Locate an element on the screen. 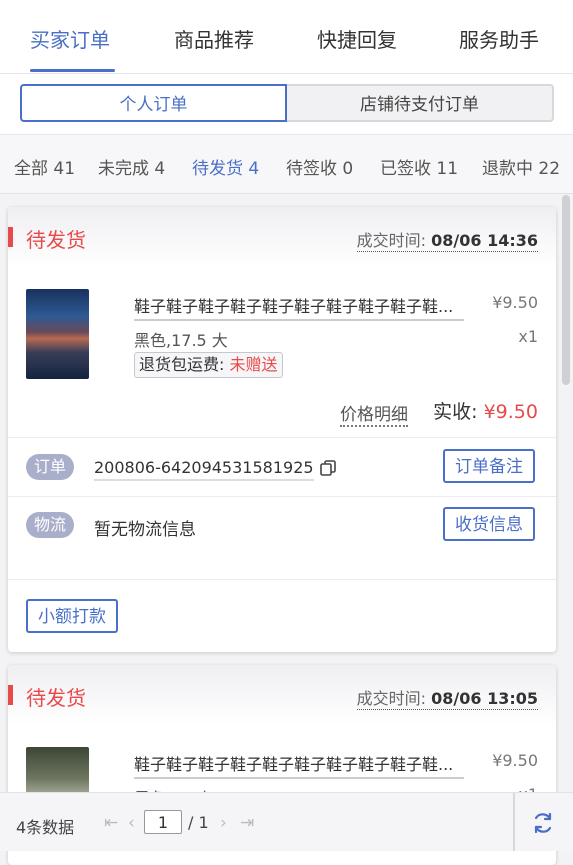  status-pending-sign: 待签收 0 is located at coordinates (319, 166).